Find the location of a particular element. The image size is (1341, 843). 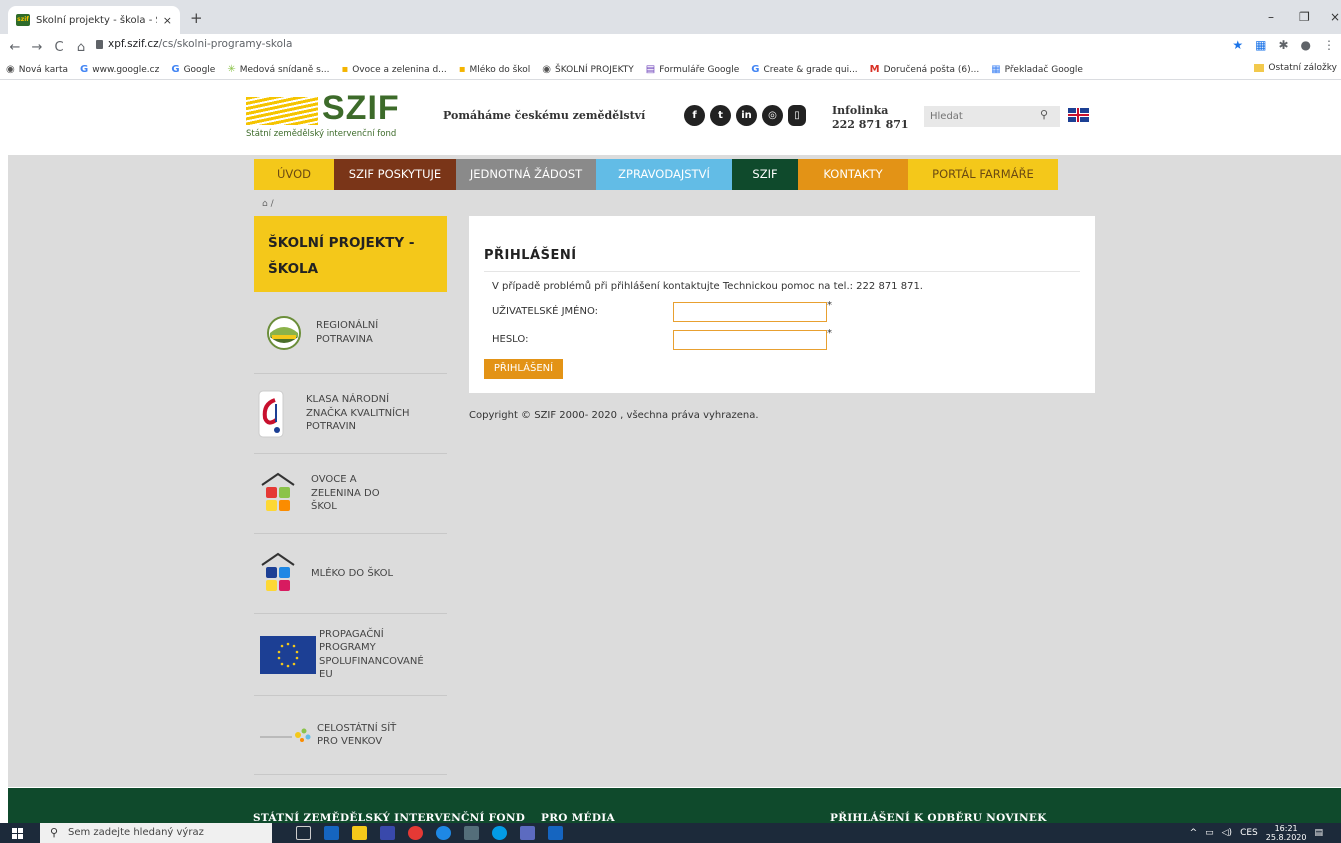

linkedin-icon: in is located at coordinates (746, 115).